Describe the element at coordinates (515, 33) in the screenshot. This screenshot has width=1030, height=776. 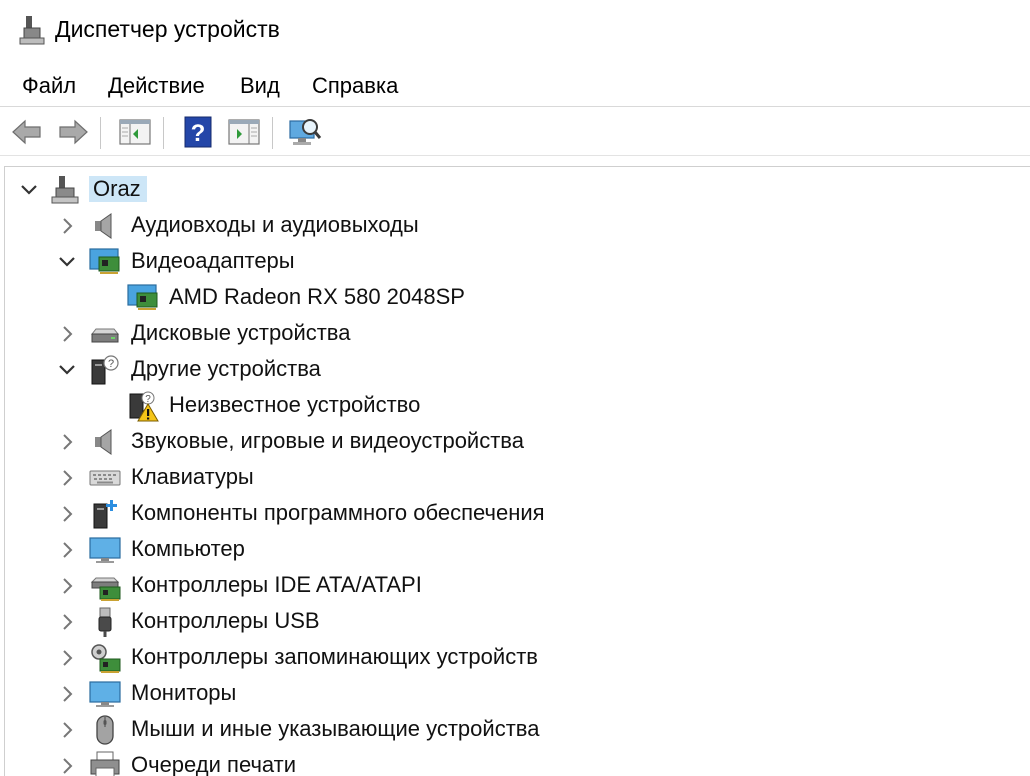
I see `title-bar: Диспетчер устройств` at that location.